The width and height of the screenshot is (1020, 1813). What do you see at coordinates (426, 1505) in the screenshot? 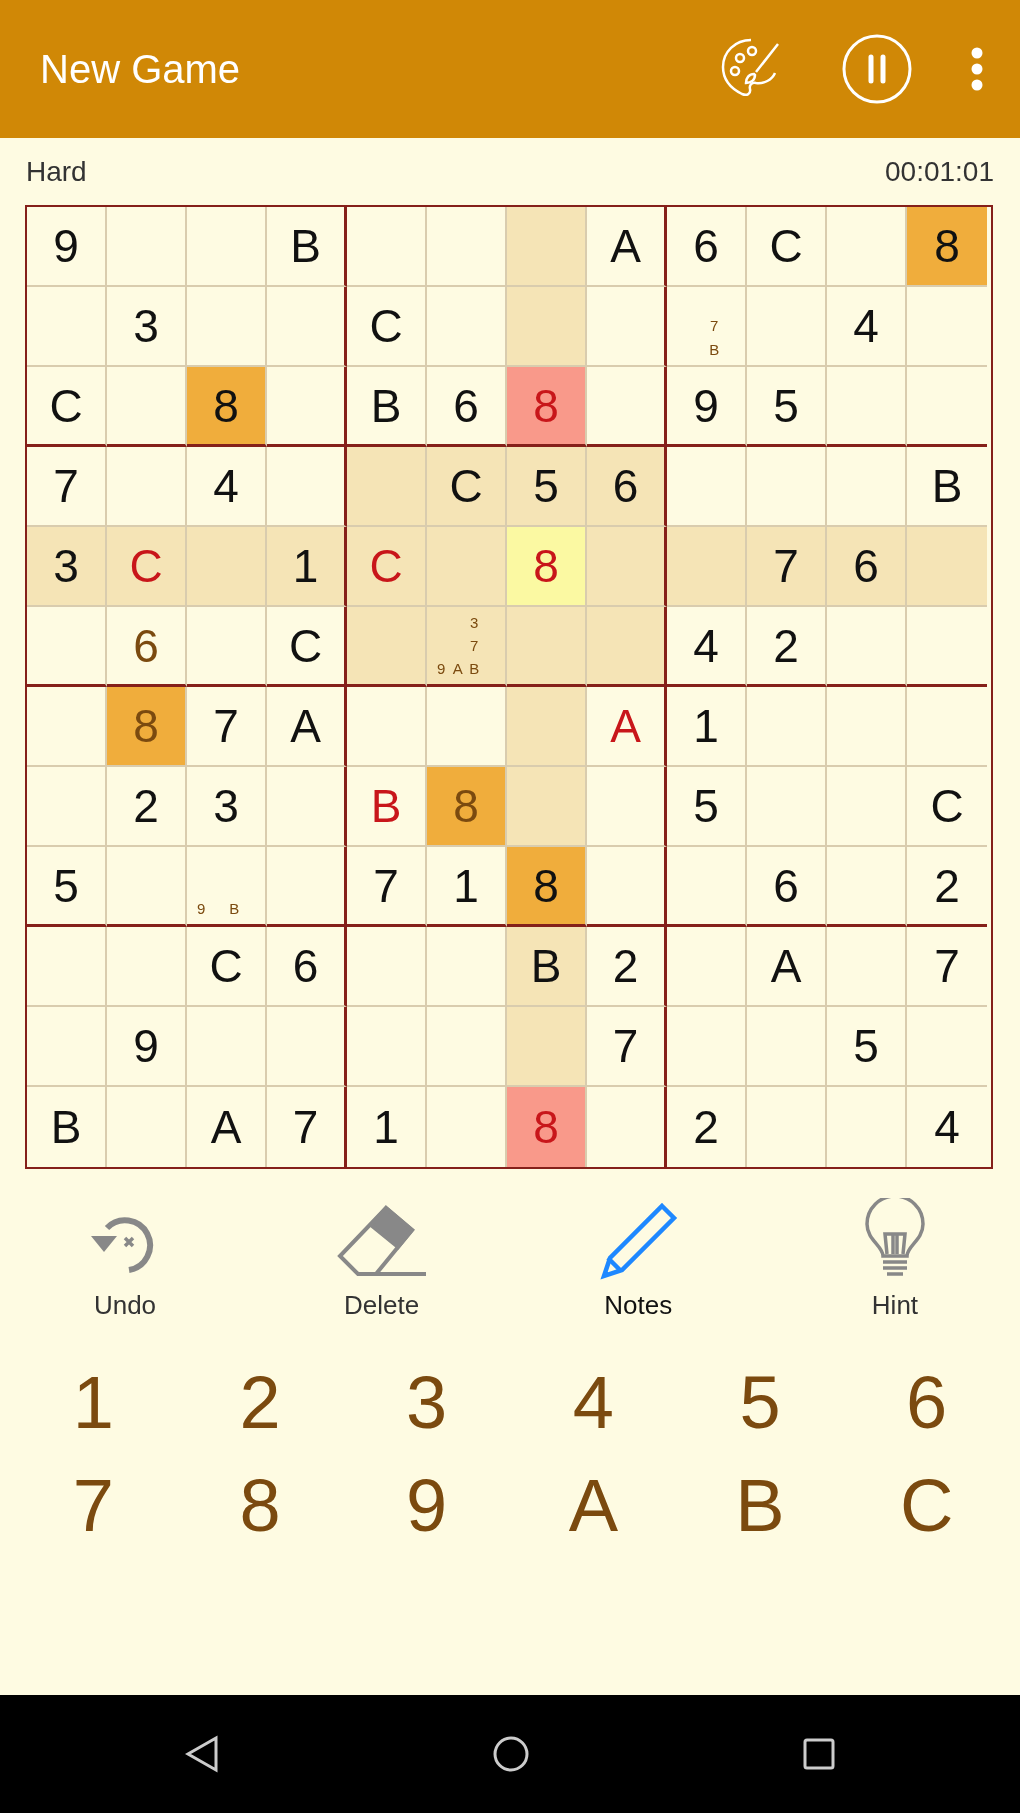
I see `keypad-key: 9` at bounding box center [426, 1505].